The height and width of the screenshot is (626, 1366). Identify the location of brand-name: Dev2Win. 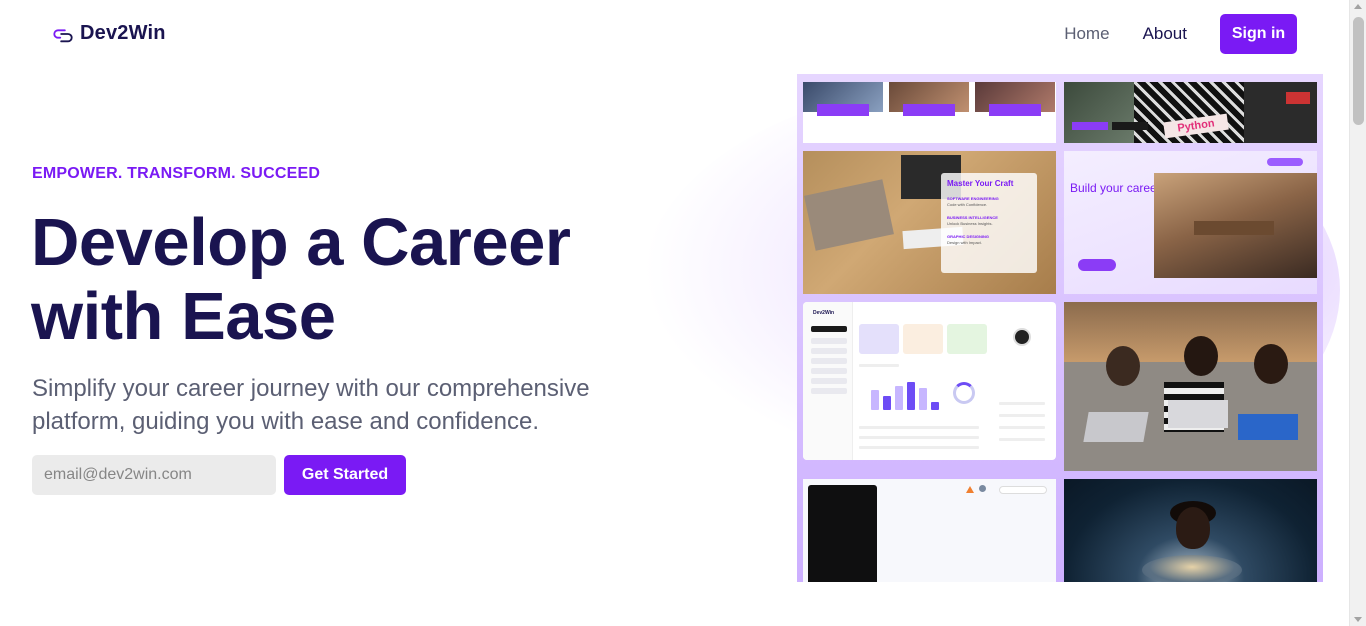
(123, 33).